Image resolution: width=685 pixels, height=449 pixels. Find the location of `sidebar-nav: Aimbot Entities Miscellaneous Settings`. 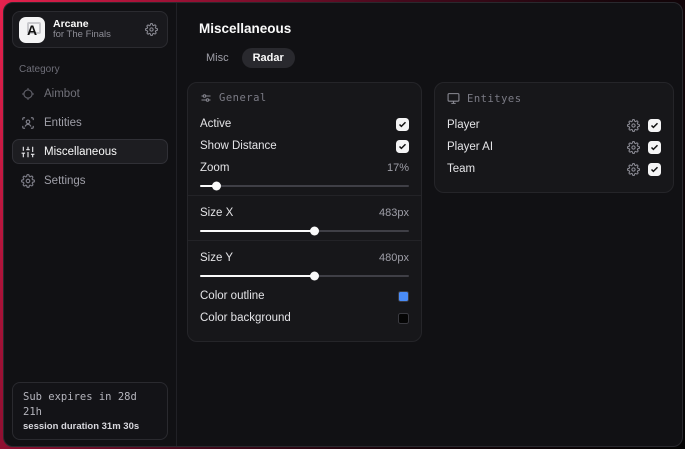

sidebar-nav: Aimbot Entities Miscellaneous Settings is located at coordinates (90, 137).